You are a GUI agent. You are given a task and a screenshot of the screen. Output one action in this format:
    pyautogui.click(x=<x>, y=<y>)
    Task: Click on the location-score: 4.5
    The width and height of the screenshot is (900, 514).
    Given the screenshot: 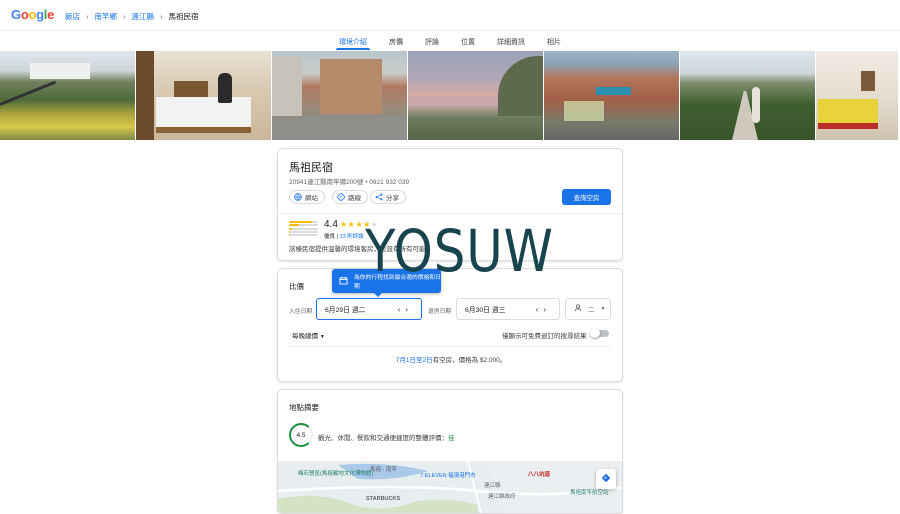 What is the action you would take?
    pyautogui.click(x=301, y=435)
    